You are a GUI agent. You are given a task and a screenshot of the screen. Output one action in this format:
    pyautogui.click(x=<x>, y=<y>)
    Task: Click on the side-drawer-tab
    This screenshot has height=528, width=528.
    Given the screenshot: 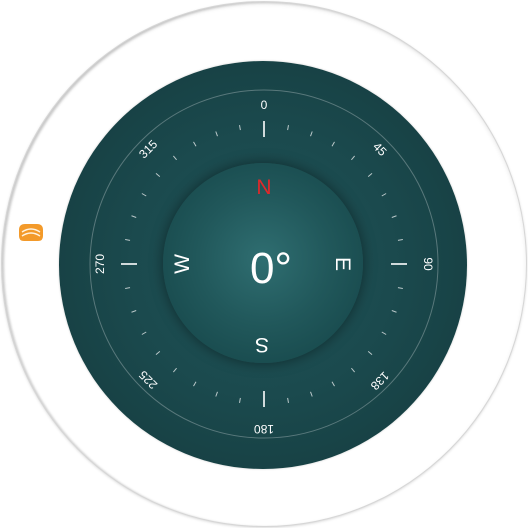 What is the action you would take?
    pyautogui.click(x=31, y=232)
    